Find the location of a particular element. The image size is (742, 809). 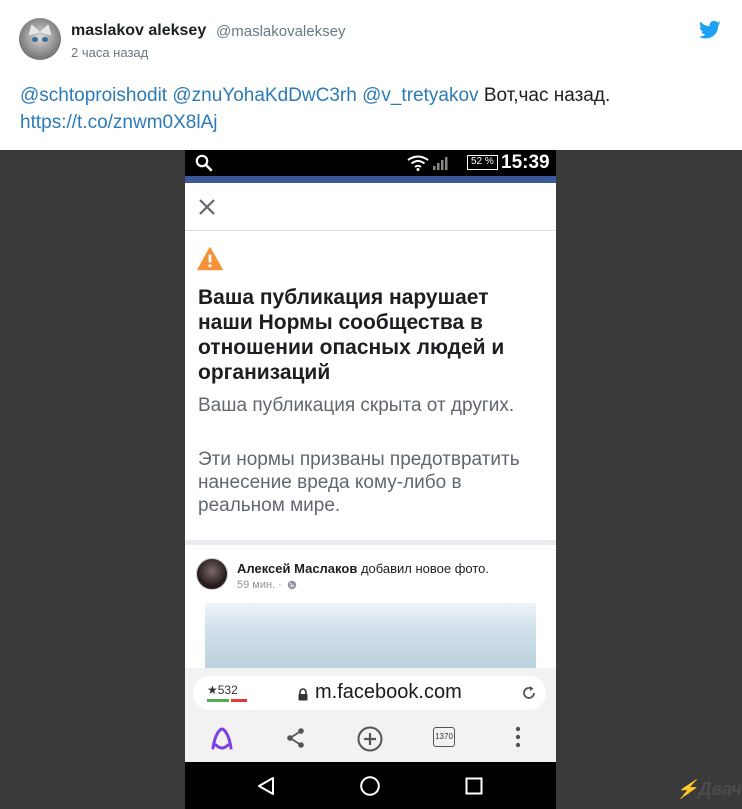

rating-bars is located at coordinates (227, 700).